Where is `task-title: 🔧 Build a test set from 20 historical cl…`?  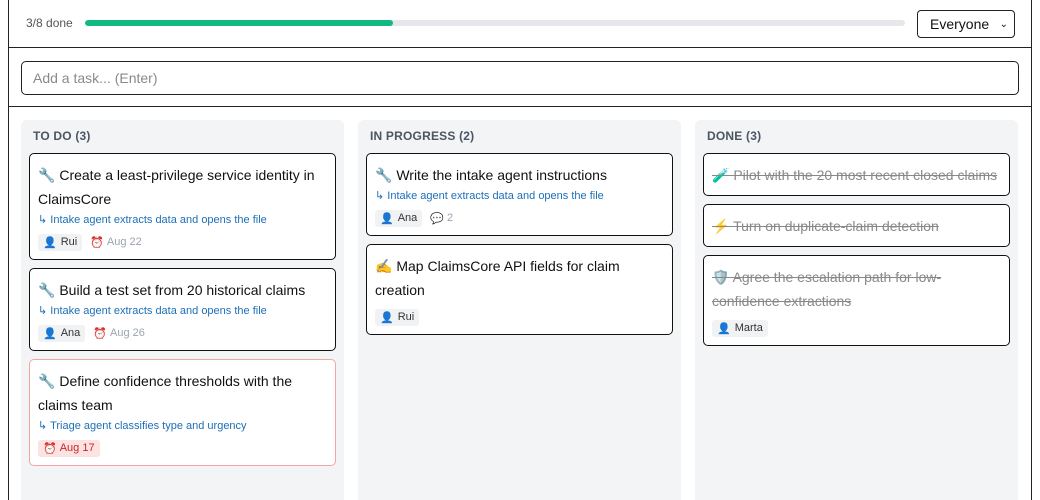 task-title: 🔧 Build a test set from 20 historical cl… is located at coordinates (172, 290).